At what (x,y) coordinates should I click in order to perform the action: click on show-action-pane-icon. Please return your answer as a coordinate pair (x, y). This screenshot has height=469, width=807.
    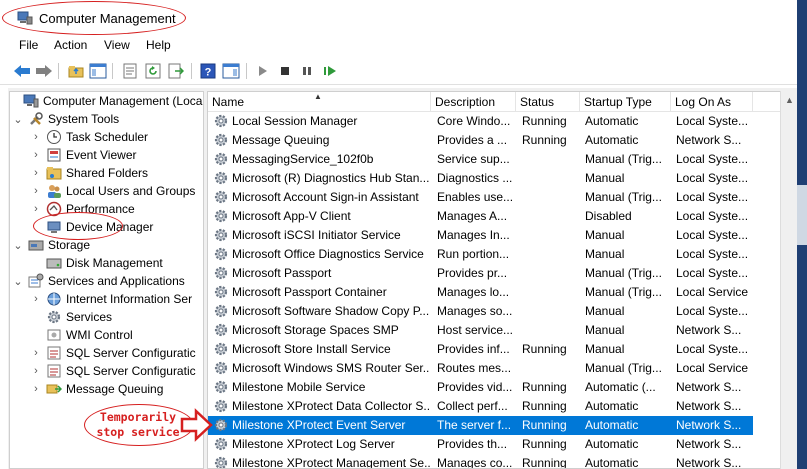
    Looking at the image, I should click on (231, 71).